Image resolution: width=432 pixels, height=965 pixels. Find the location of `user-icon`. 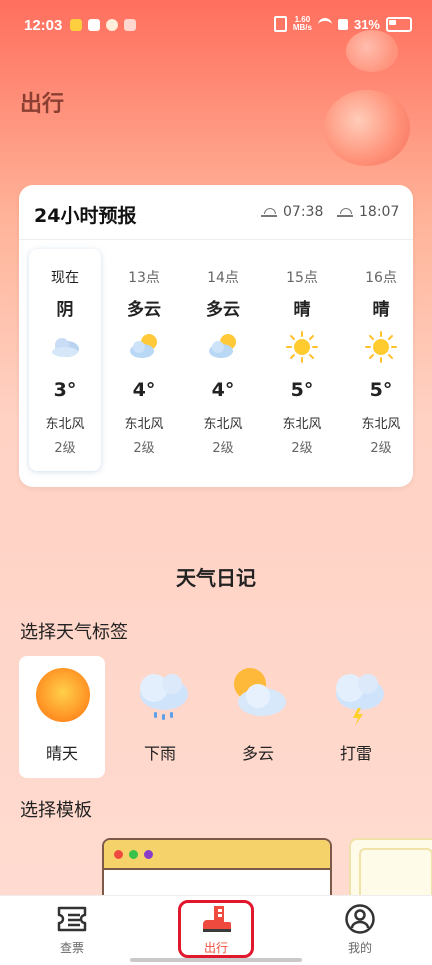

user-icon is located at coordinates (360, 919).